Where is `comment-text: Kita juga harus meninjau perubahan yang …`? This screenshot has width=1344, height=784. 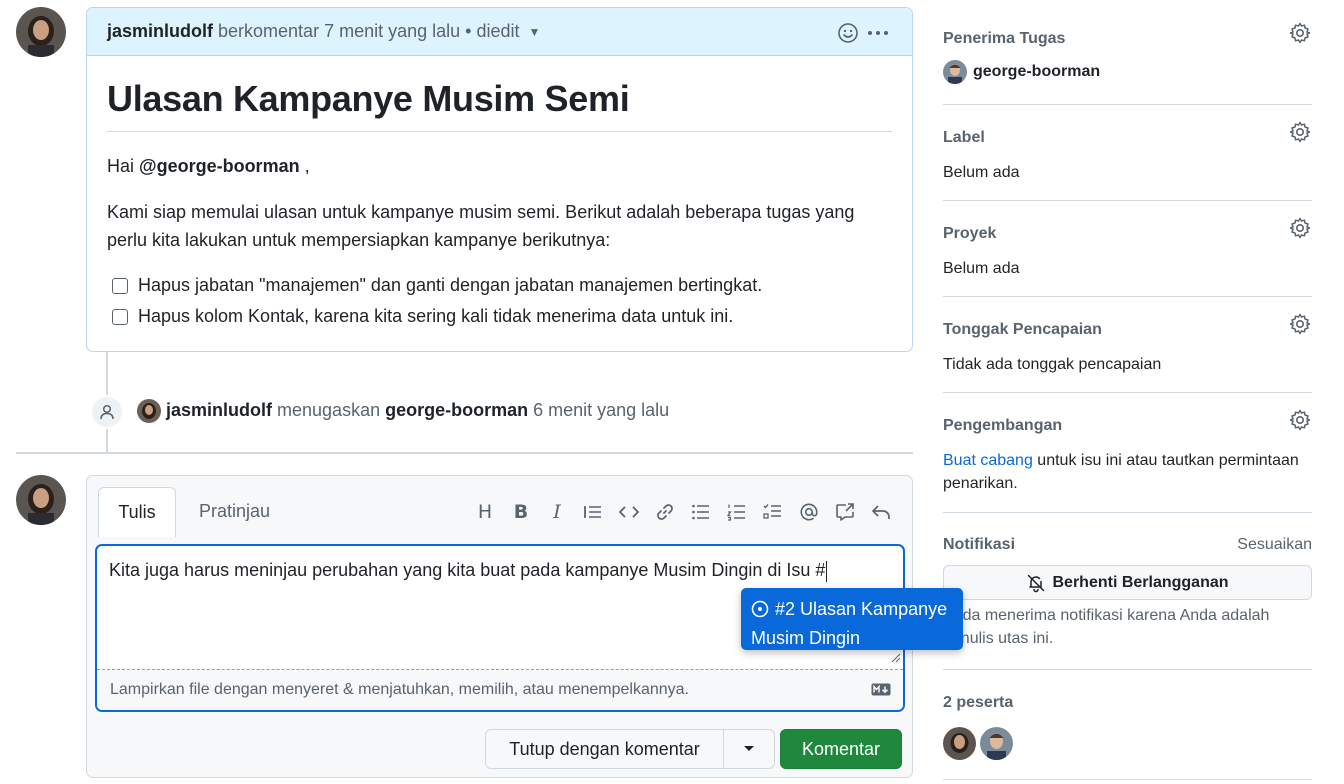
comment-text: Kita juga harus meninjau perubahan yang … is located at coordinates (468, 571).